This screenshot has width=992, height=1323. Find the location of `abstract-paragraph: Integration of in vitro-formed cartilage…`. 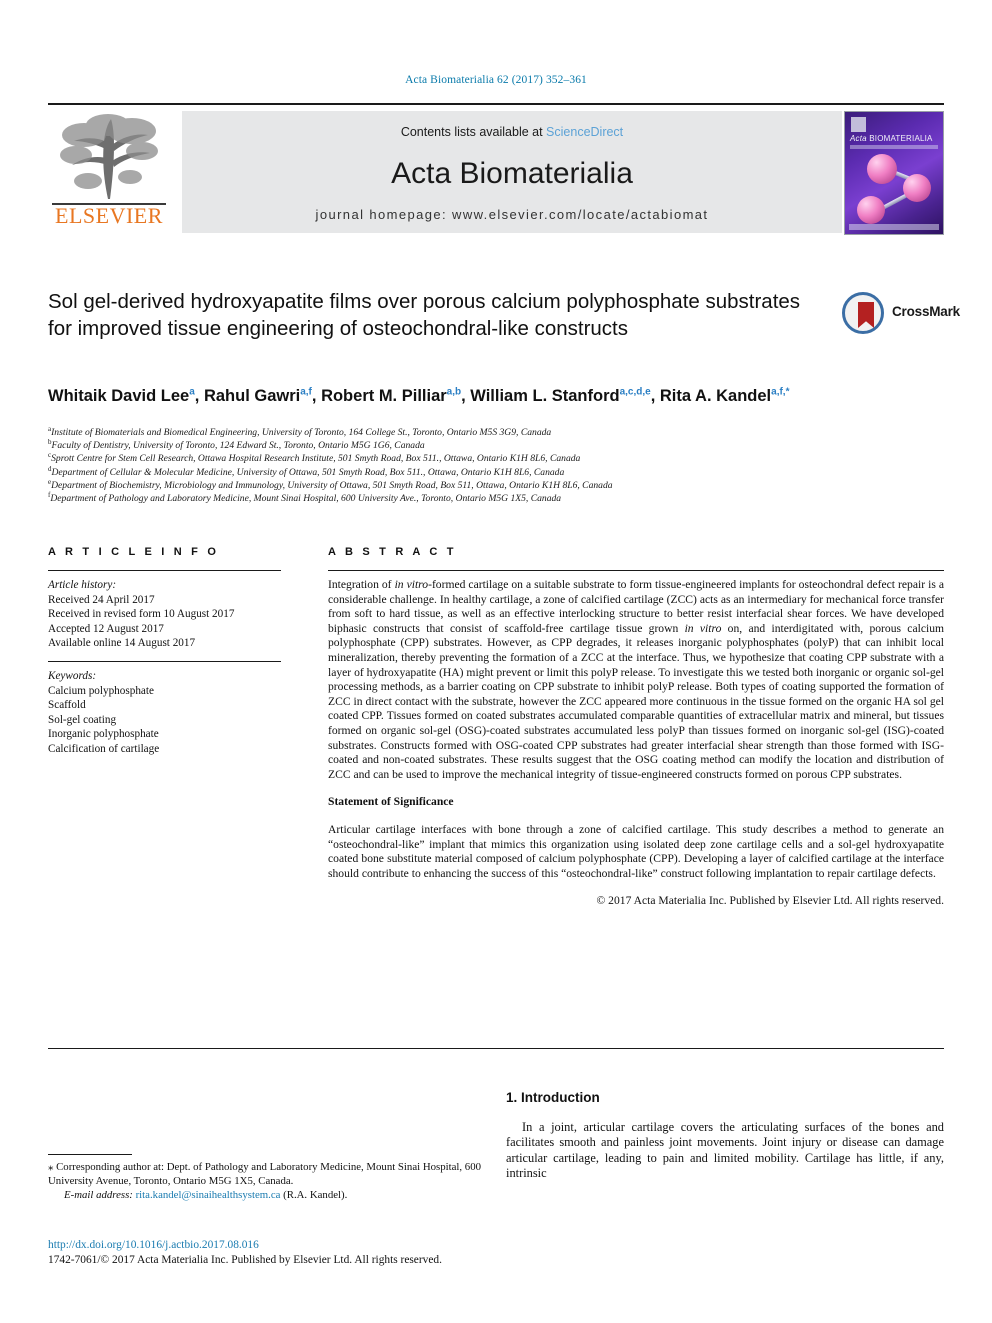

abstract-paragraph: Integration of in vitro-formed cartilage… is located at coordinates (636, 679).